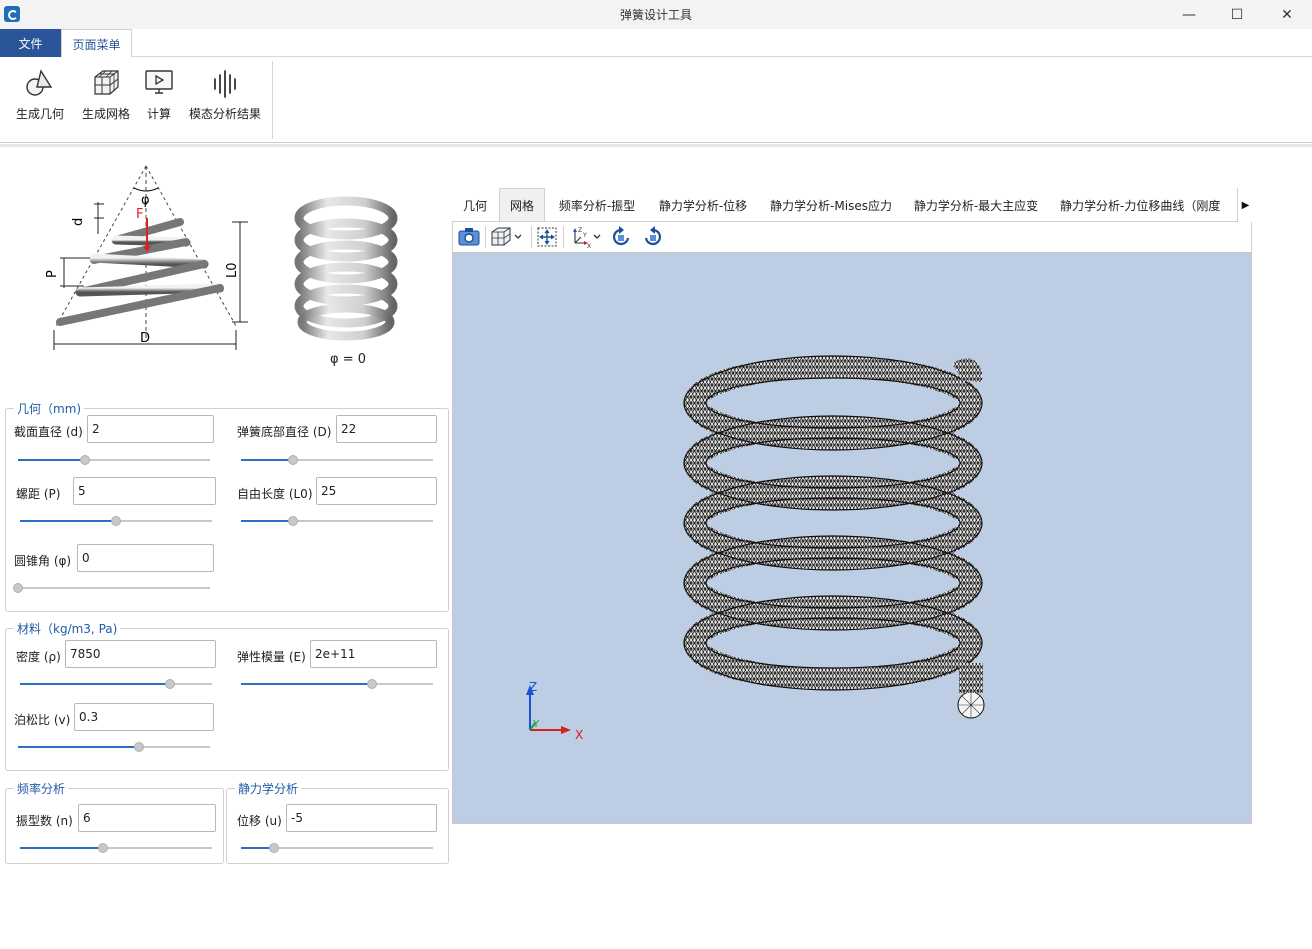 This screenshot has height=949, width=1312. What do you see at coordinates (1245, 205) in the screenshot?
I see `tab-scroll-right-button: ▶` at bounding box center [1245, 205].